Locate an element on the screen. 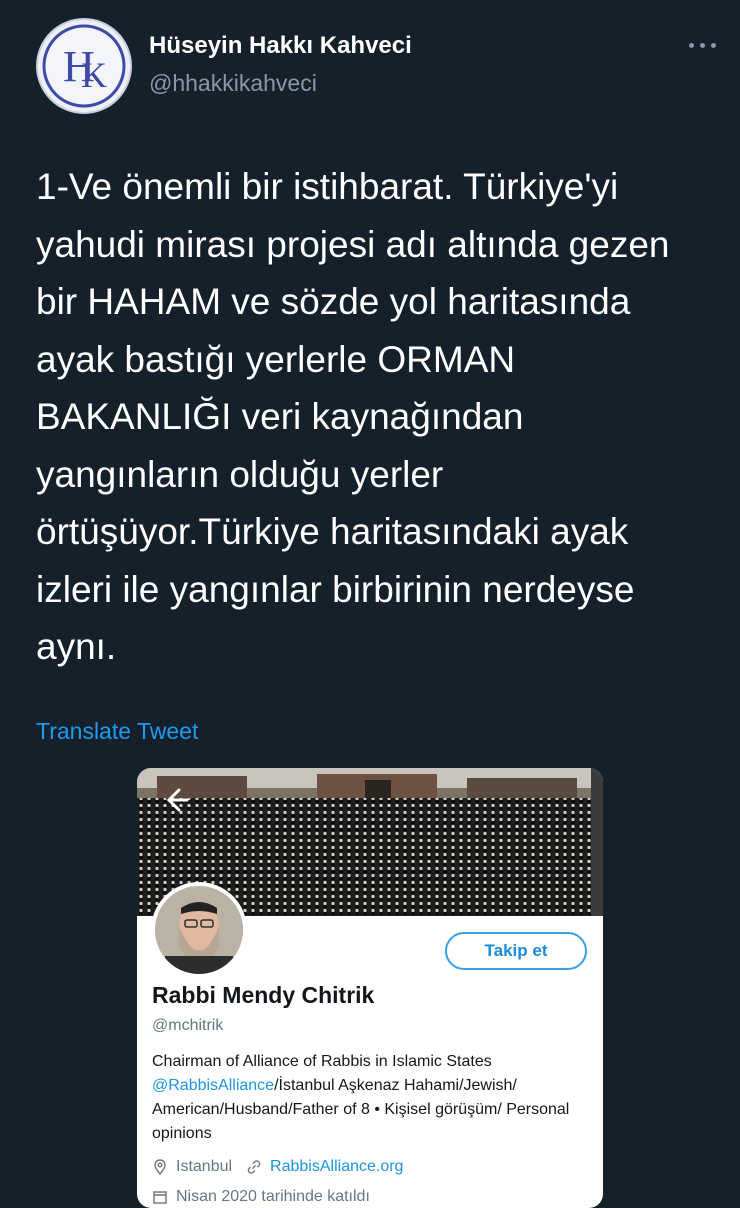 Image resolution: width=740 pixels, height=1208 pixels. profile-location: Istanbul is located at coordinates (204, 1166).